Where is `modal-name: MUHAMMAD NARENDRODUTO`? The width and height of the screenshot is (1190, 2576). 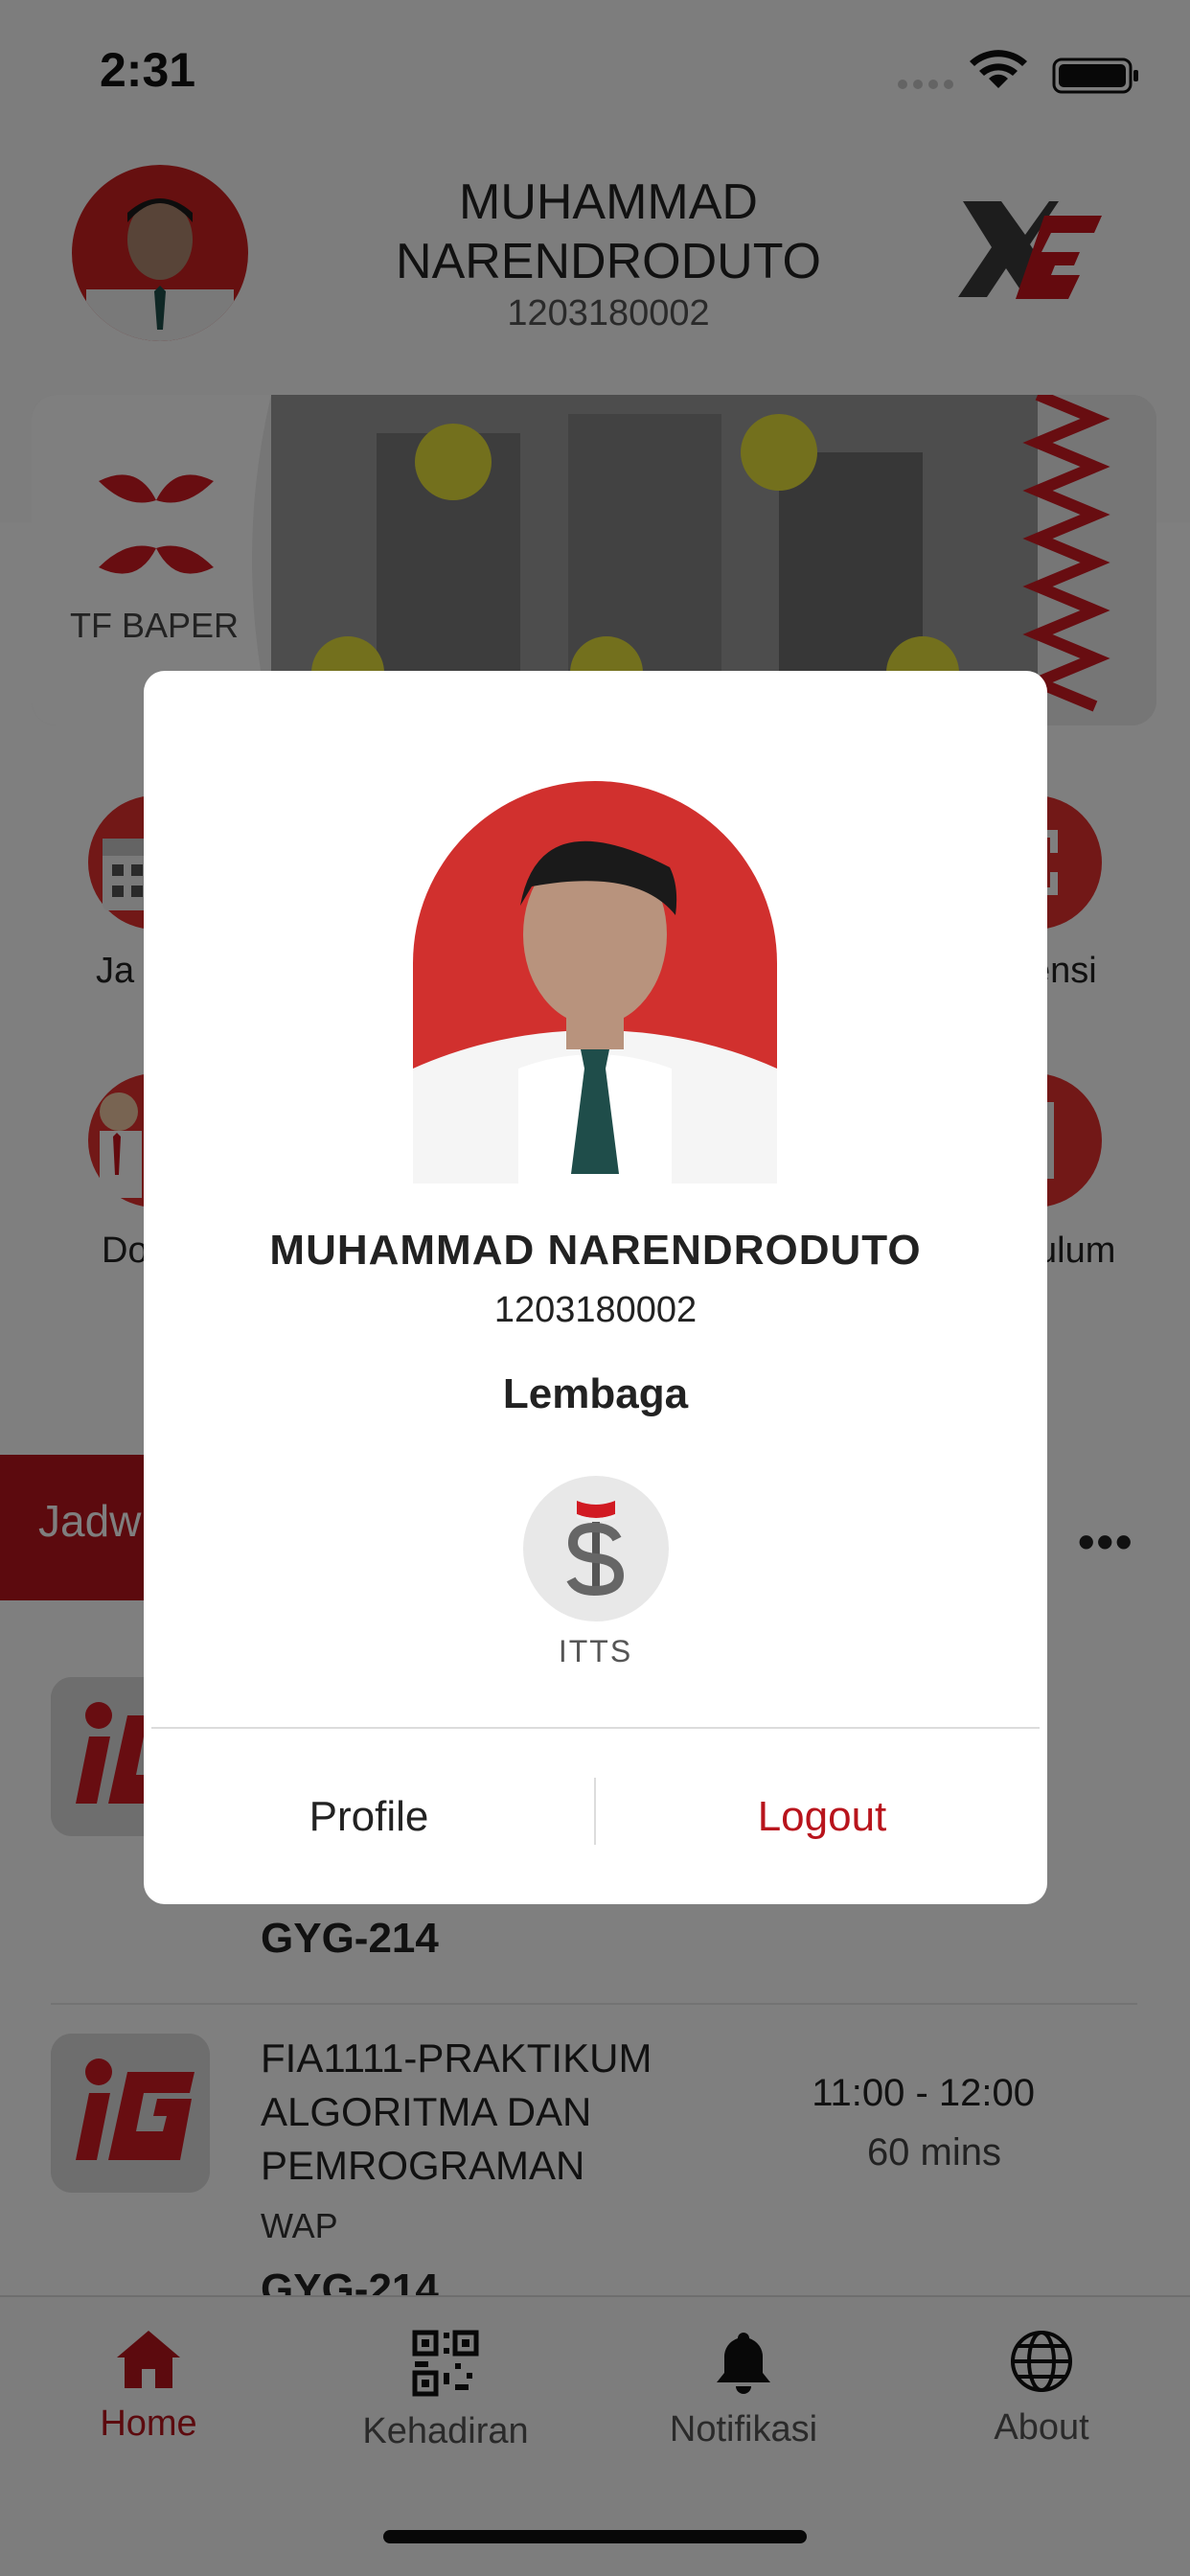
modal-name: MUHAMMAD NARENDRODUTO is located at coordinates (595, 1250).